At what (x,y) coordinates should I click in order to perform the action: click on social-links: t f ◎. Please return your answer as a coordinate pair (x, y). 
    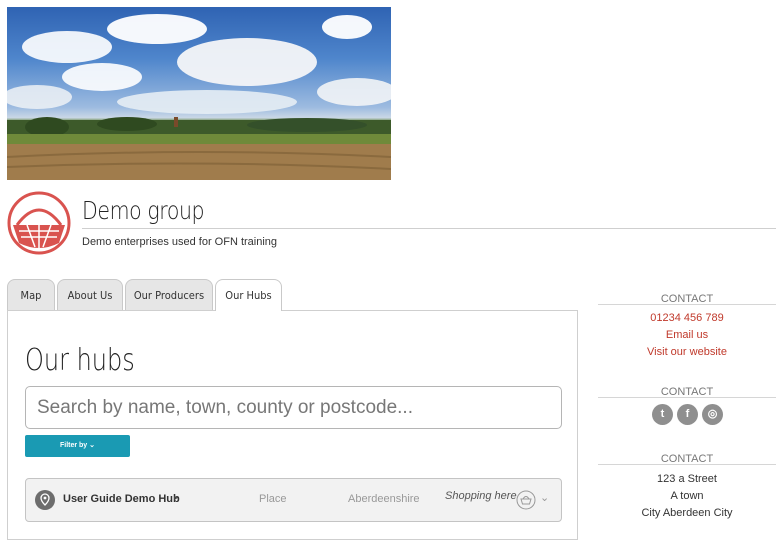
    Looking at the image, I should click on (689, 415).